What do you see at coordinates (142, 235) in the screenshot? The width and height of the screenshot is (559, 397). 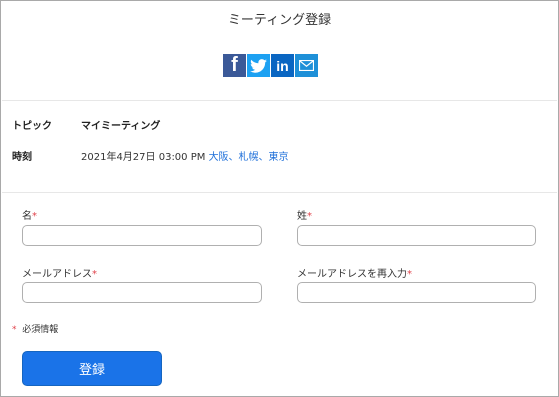 I see `first-name-field` at bounding box center [142, 235].